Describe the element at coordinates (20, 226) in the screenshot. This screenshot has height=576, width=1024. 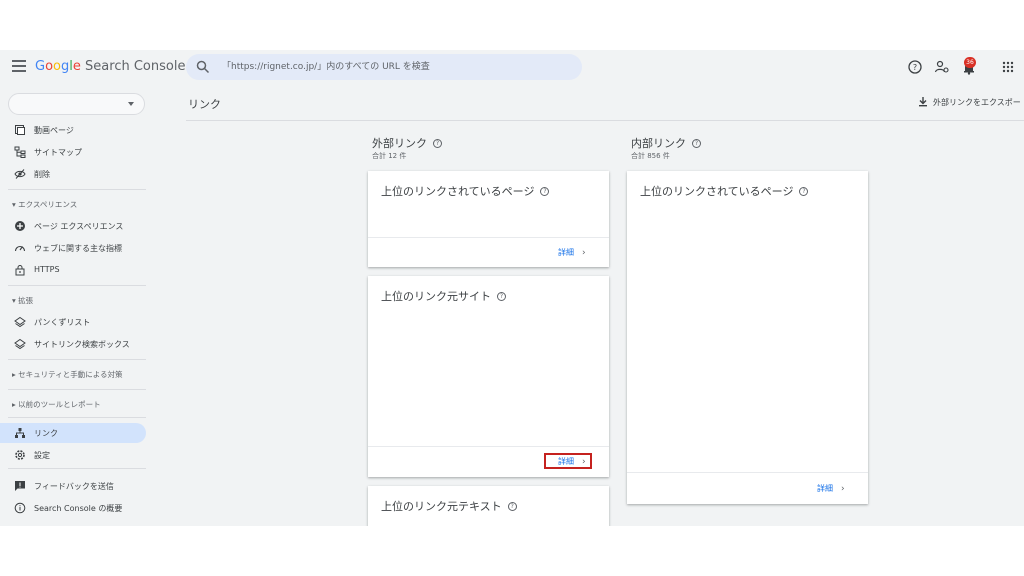
I see `page-experience-icon` at that location.